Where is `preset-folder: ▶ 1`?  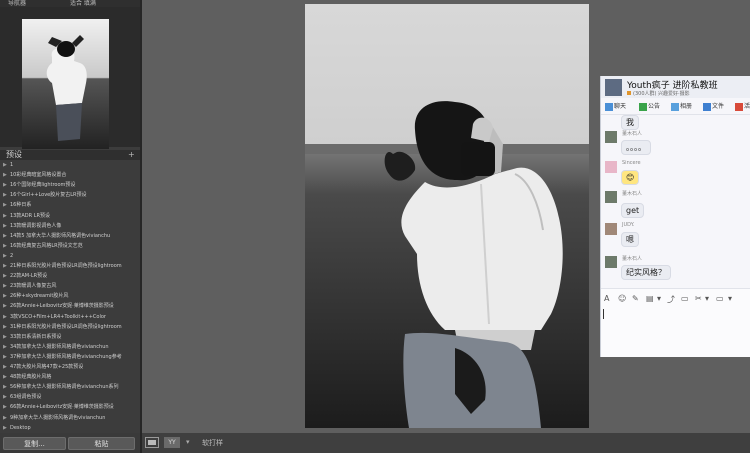 preset-folder: ▶ 1 is located at coordinates (69, 165).